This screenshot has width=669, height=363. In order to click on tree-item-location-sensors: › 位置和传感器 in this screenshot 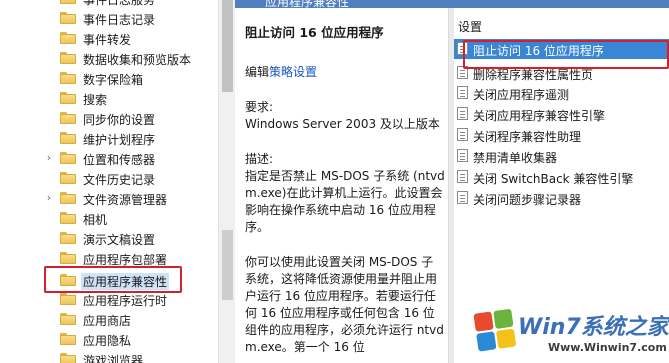, I will do `click(109, 158)`.